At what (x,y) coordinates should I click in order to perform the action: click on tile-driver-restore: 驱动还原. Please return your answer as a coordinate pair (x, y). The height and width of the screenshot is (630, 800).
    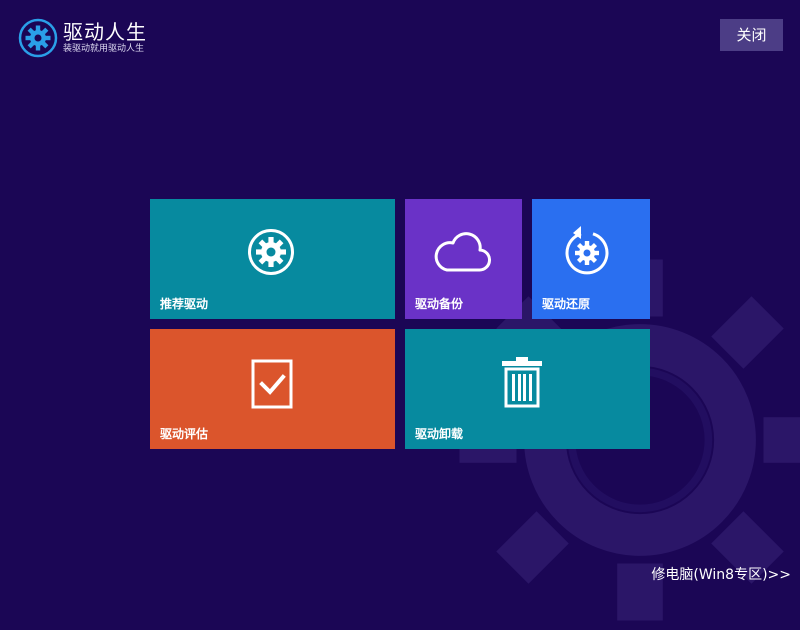
    Looking at the image, I should click on (591, 259).